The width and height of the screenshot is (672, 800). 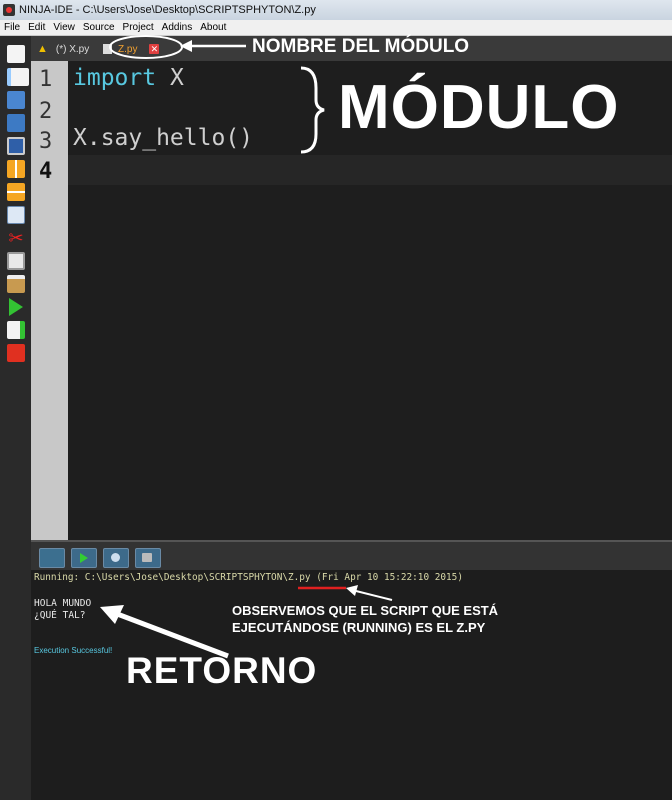 I want to click on code-line-1: import X, so click(x=128, y=78).